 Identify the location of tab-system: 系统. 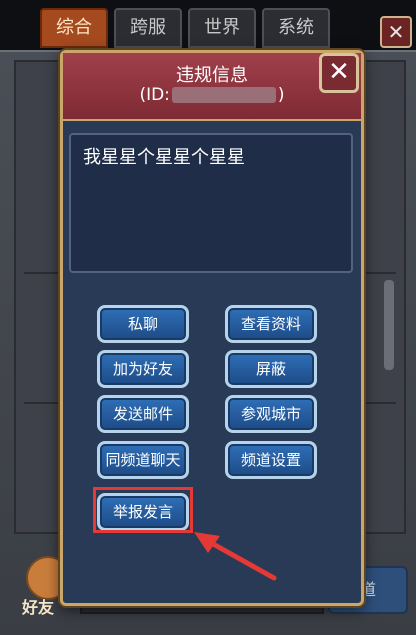
(296, 28).